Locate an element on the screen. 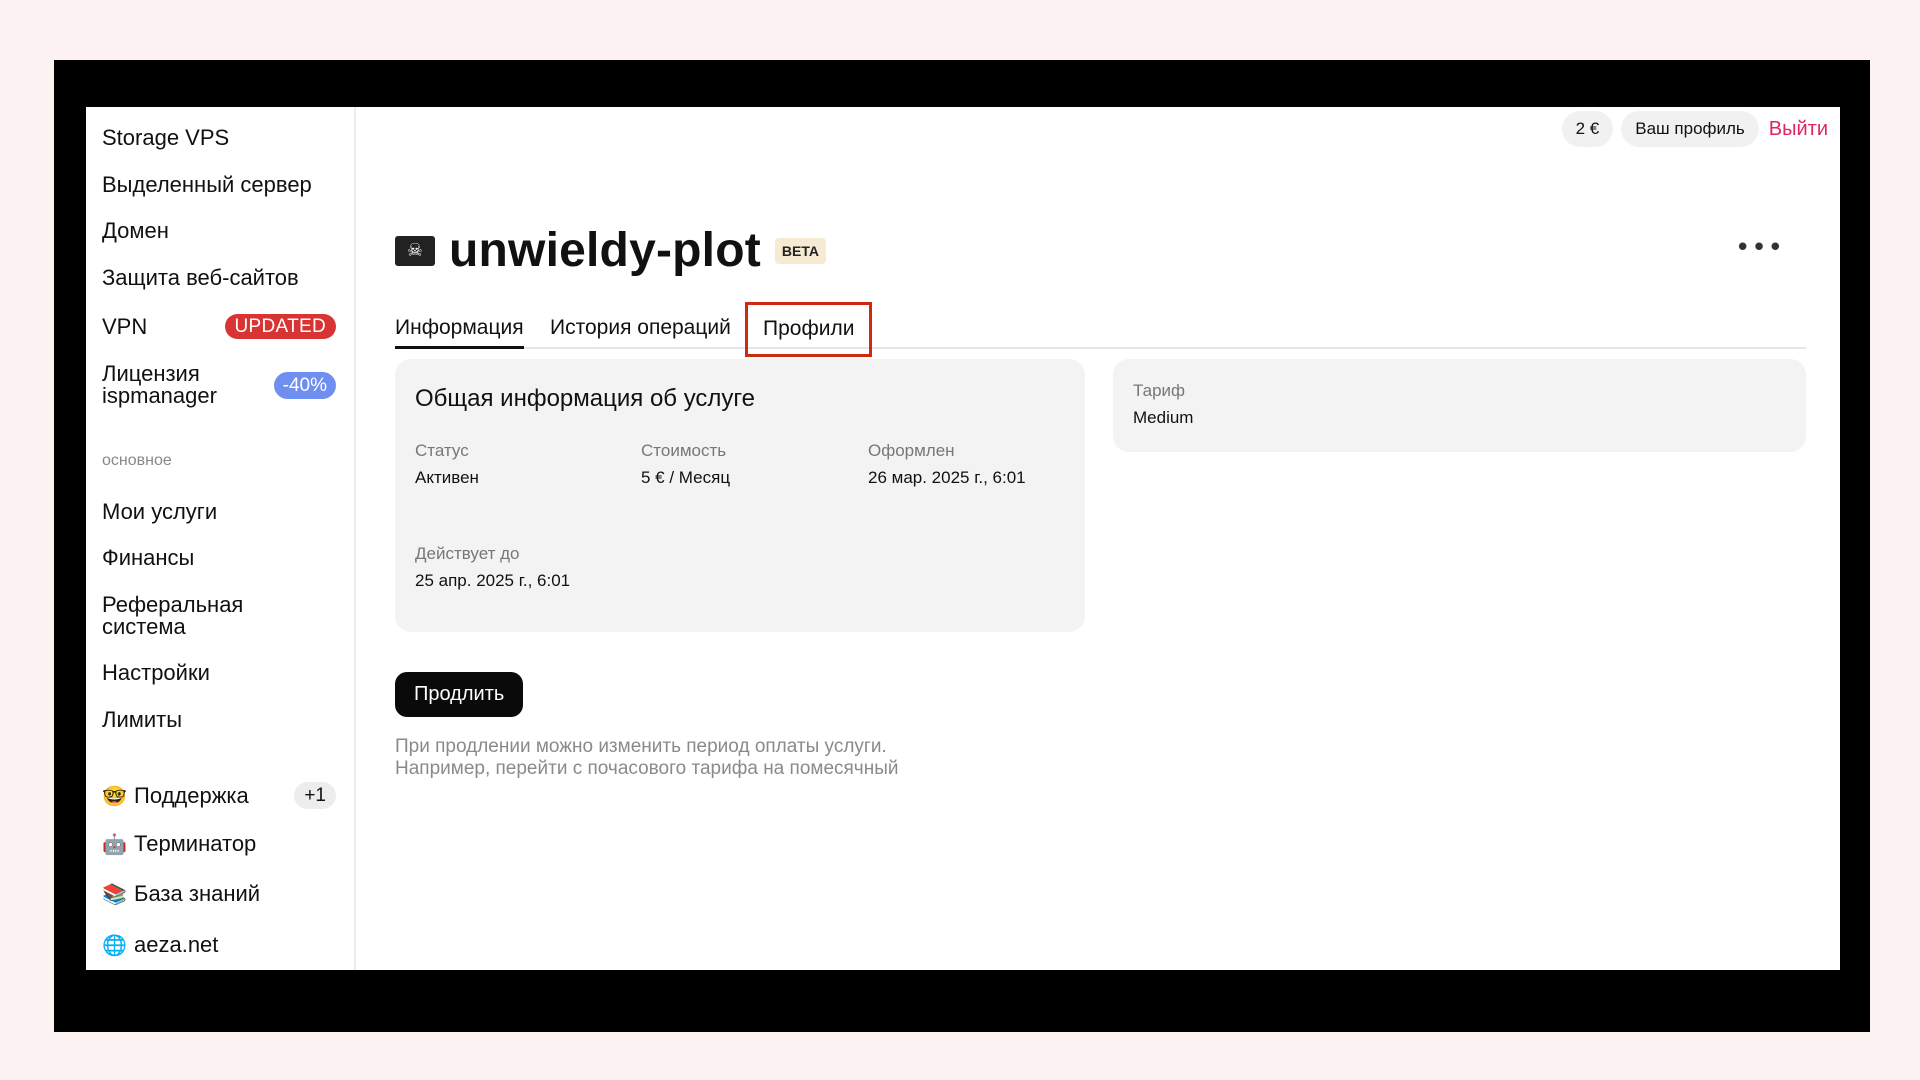  sidebar-item-label: Терминатор is located at coordinates (195, 843).